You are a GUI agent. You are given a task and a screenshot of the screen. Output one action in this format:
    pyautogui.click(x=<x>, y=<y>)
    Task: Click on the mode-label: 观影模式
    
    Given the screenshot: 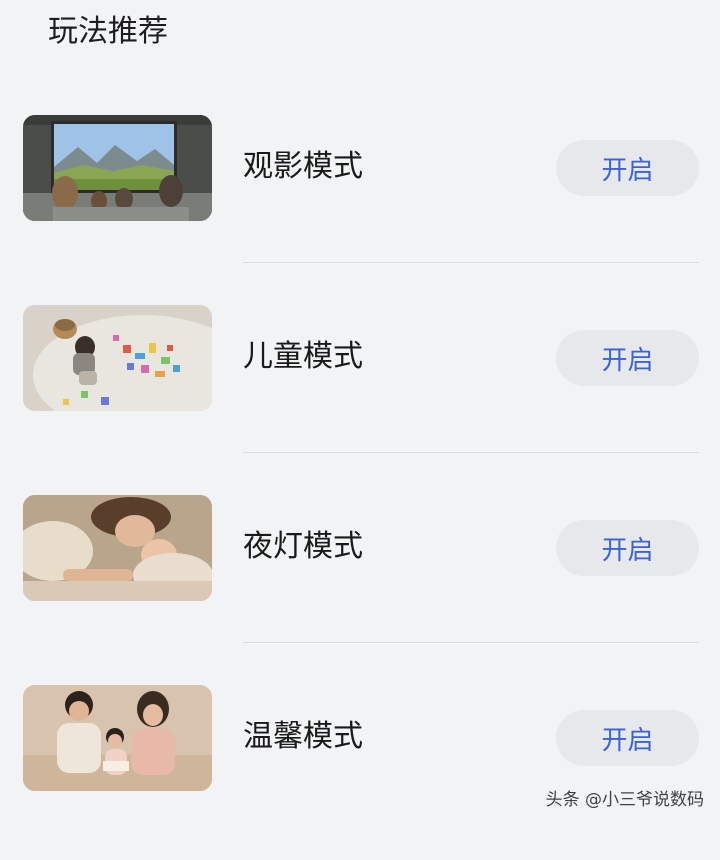 What is the action you would take?
    pyautogui.click(x=303, y=166)
    